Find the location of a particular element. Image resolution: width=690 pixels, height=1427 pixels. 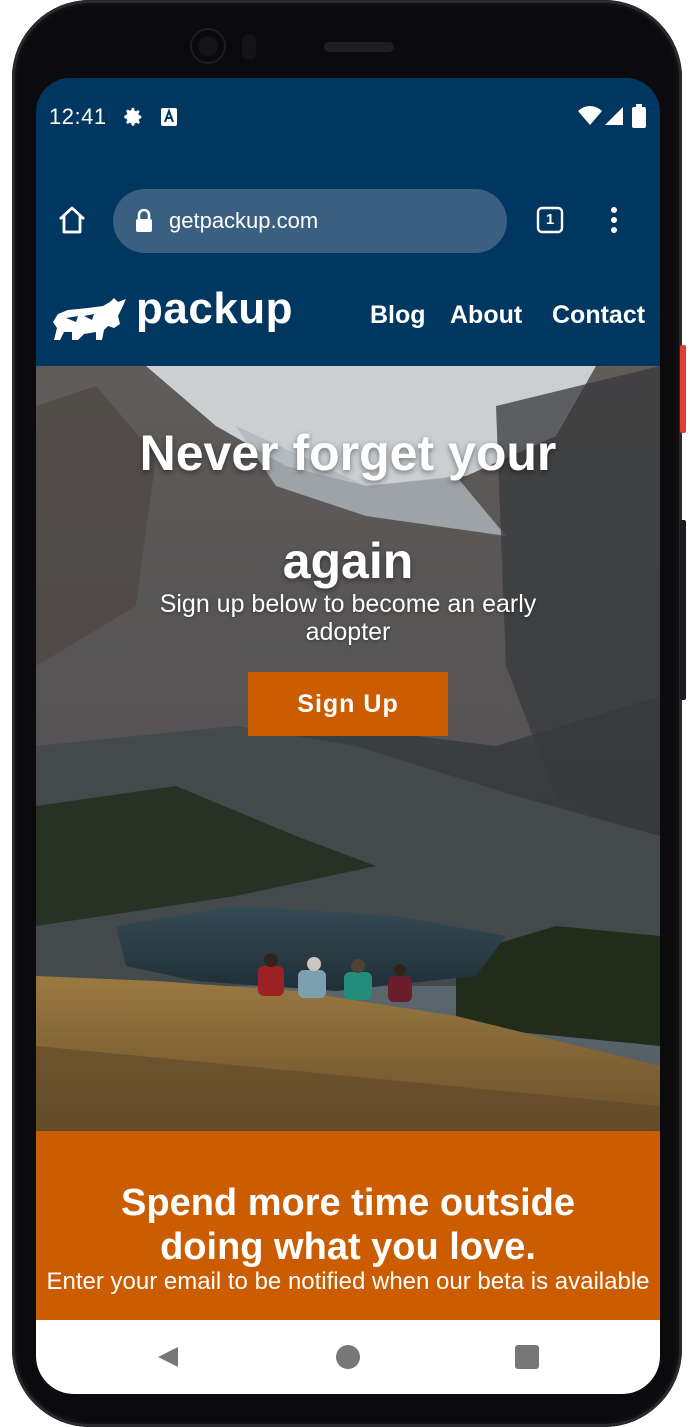

hero-title-line2: again is located at coordinates (348, 561).